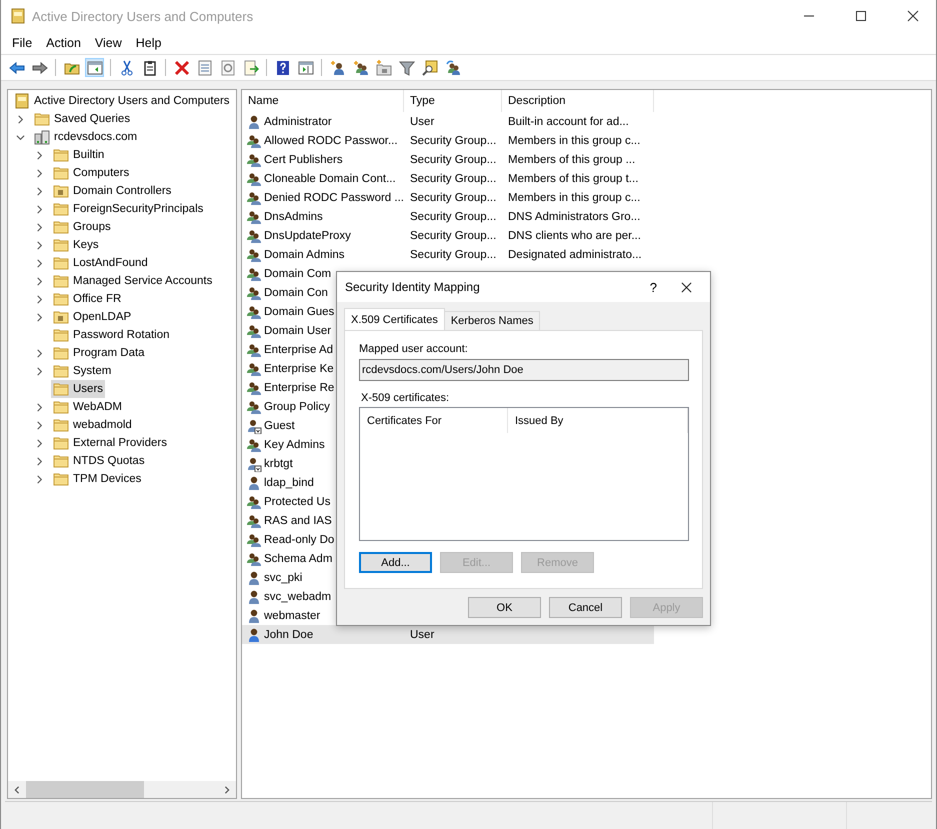 The width and height of the screenshot is (937, 829). What do you see at coordinates (299, 350) in the screenshot?
I see `list-cell: Enterprise Ad` at bounding box center [299, 350].